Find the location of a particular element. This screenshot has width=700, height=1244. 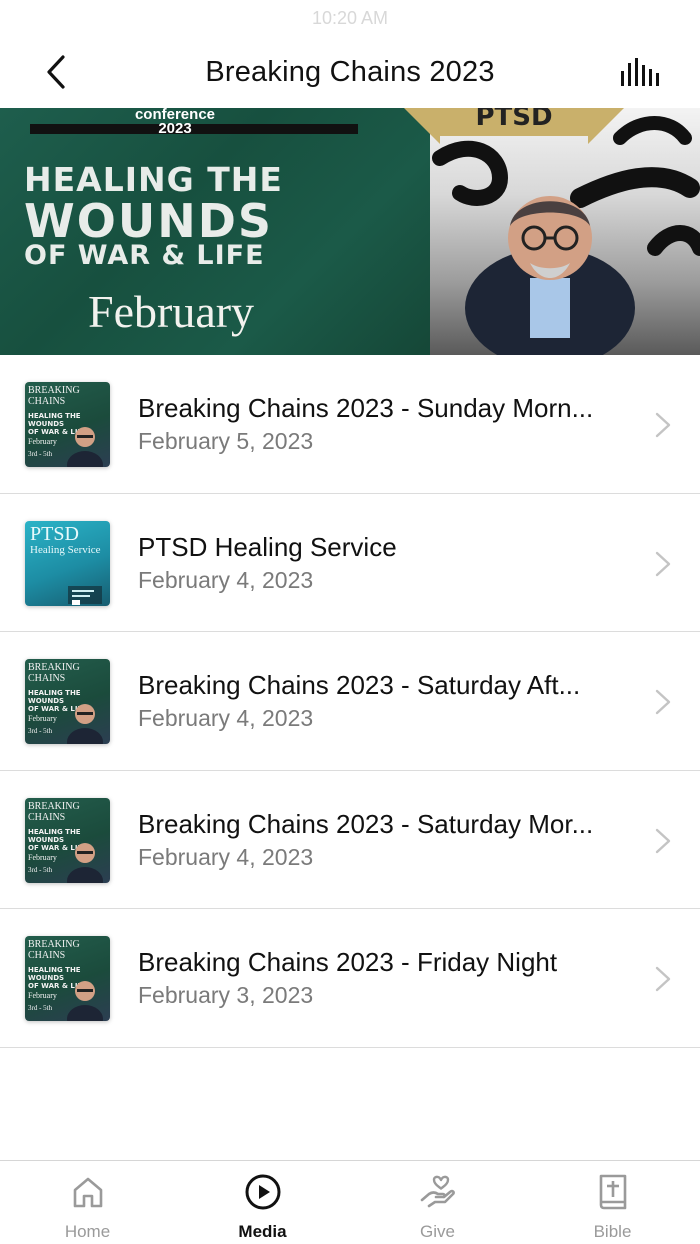

audio-bars-icon is located at coordinates (640, 72).